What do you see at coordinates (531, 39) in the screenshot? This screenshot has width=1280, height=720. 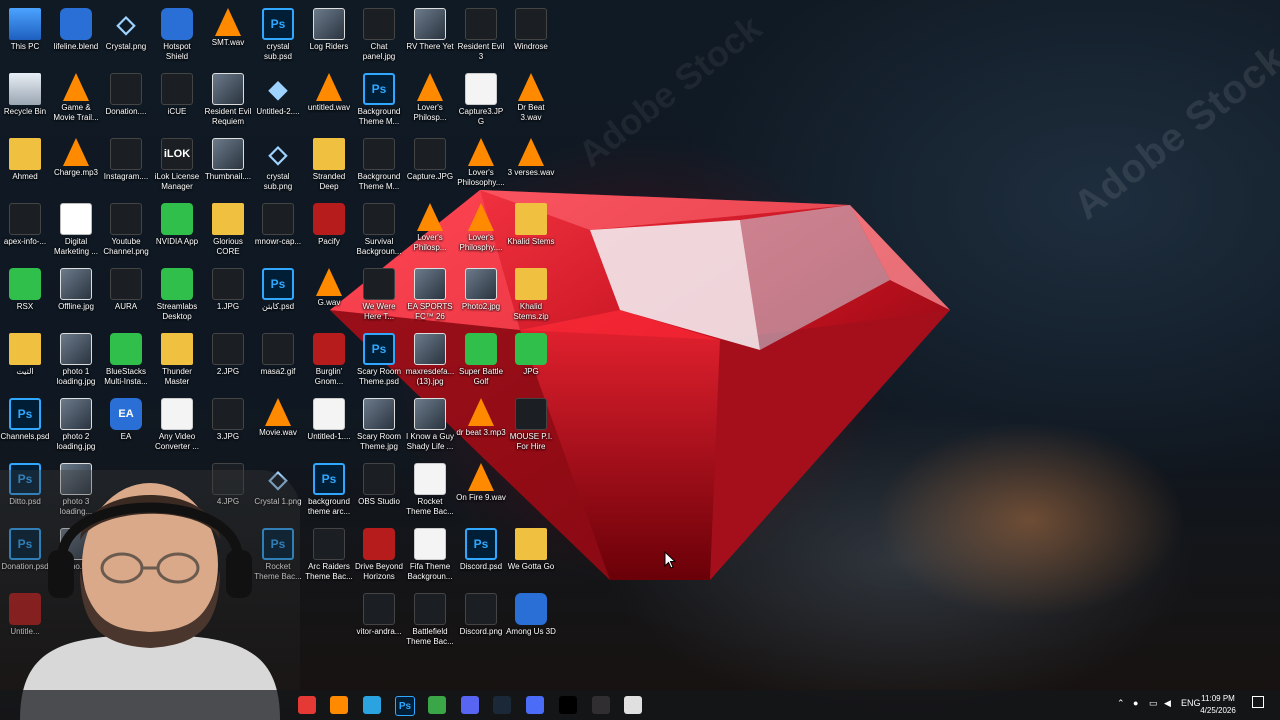 I see `desktop-icon: Windrose` at bounding box center [531, 39].